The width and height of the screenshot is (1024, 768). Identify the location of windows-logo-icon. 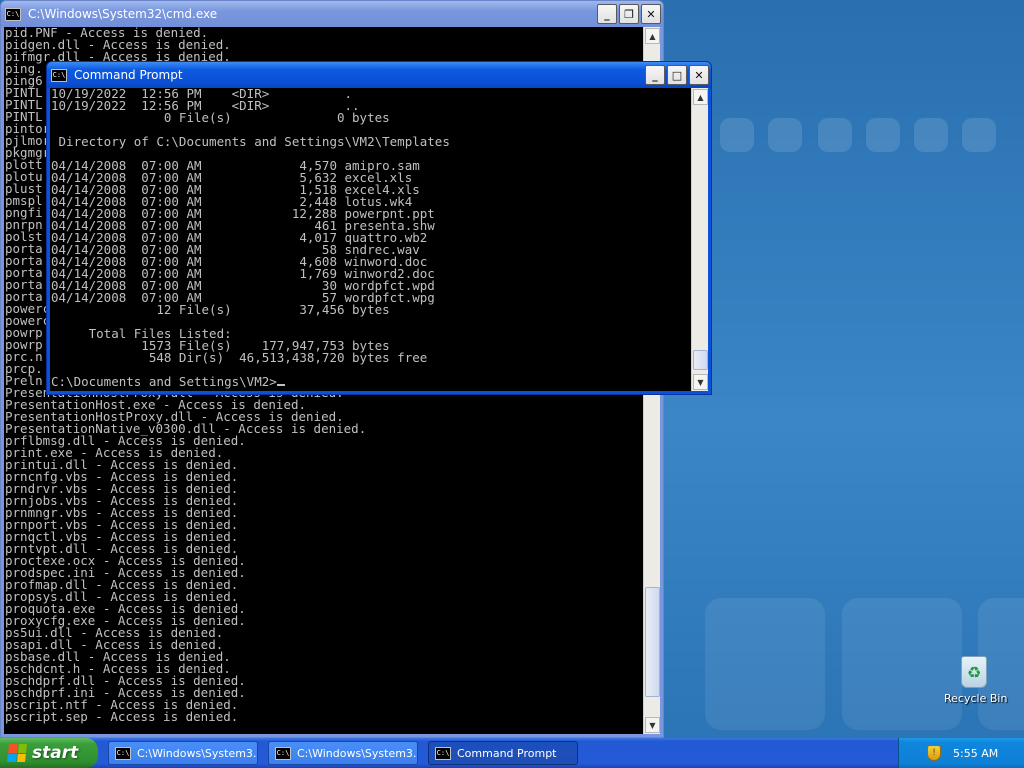
(17, 753).